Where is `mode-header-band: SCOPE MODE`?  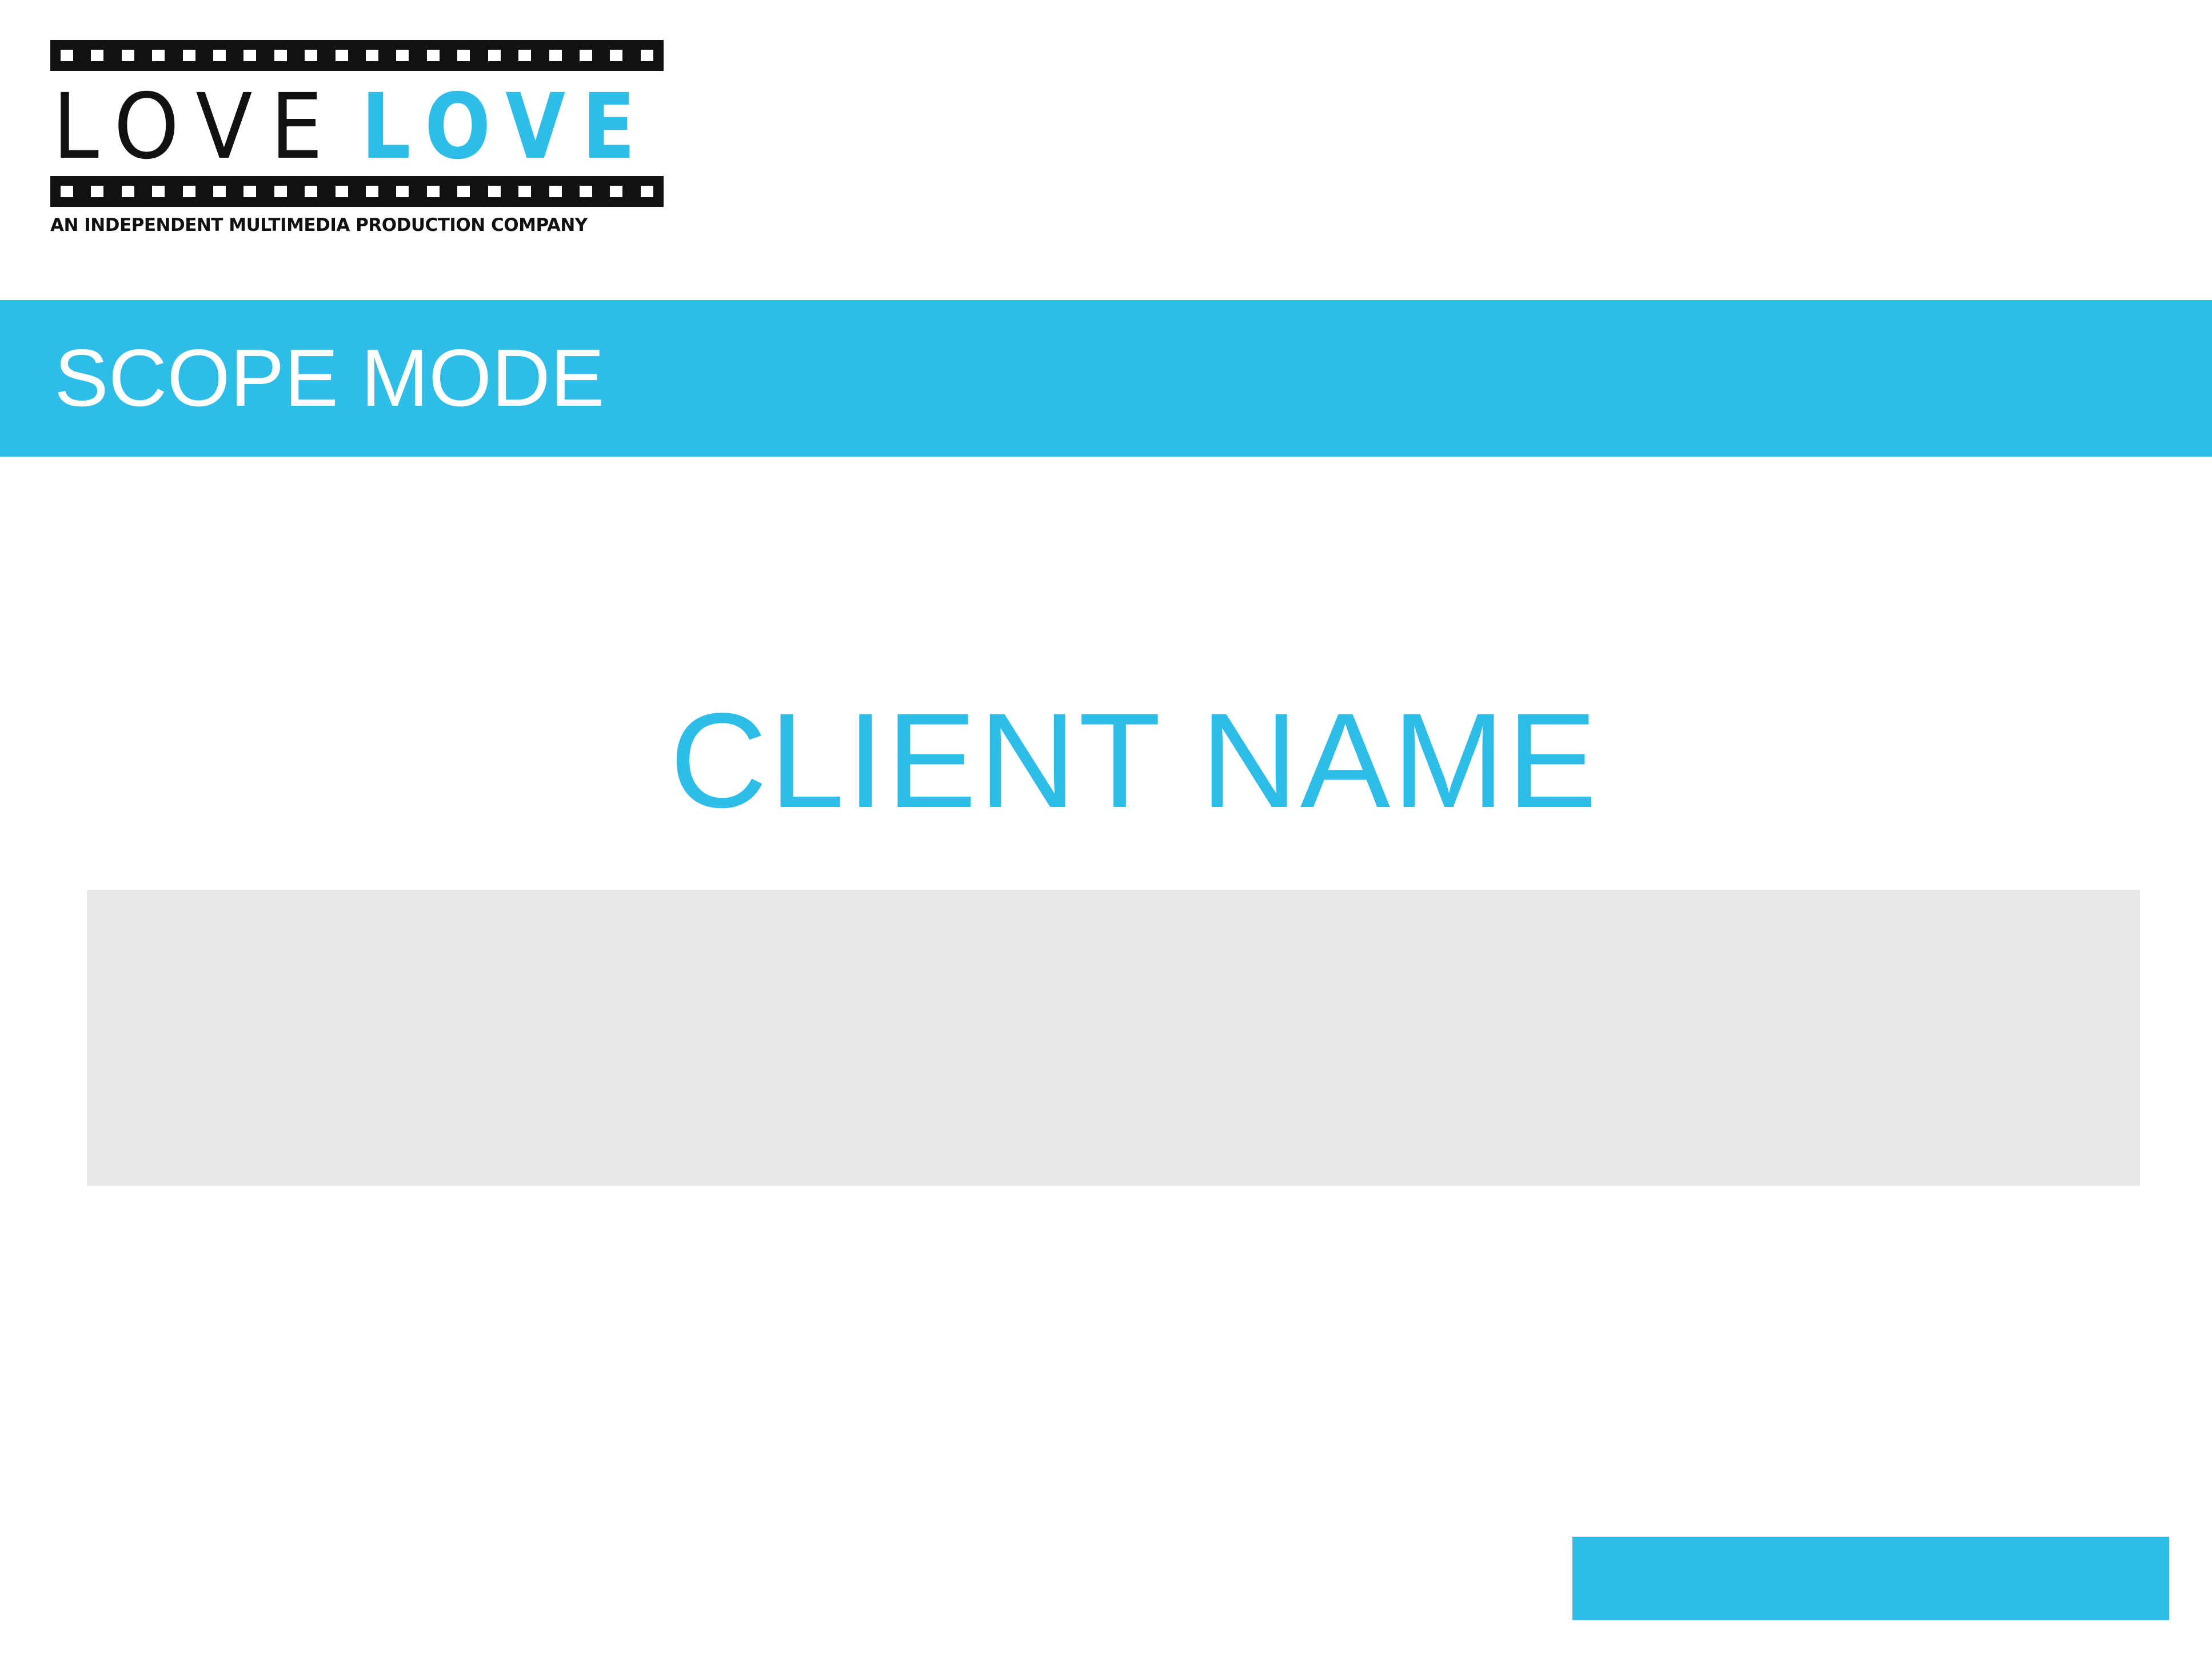
mode-header-band: SCOPE MODE is located at coordinates (1106, 378).